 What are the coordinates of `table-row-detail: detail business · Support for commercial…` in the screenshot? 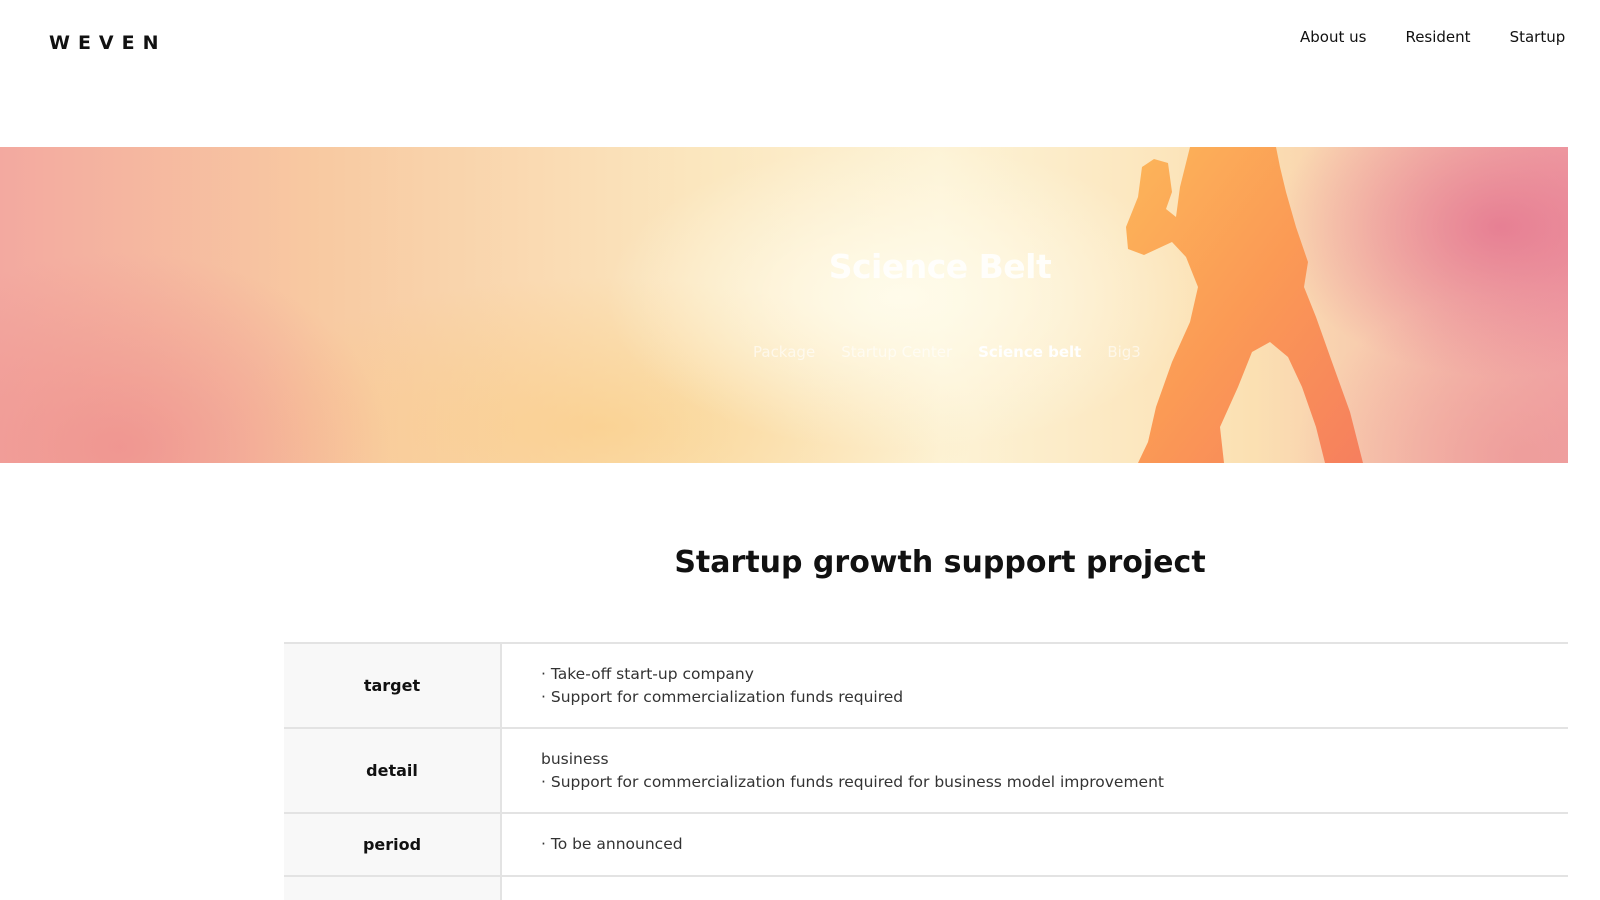 It's located at (926, 771).